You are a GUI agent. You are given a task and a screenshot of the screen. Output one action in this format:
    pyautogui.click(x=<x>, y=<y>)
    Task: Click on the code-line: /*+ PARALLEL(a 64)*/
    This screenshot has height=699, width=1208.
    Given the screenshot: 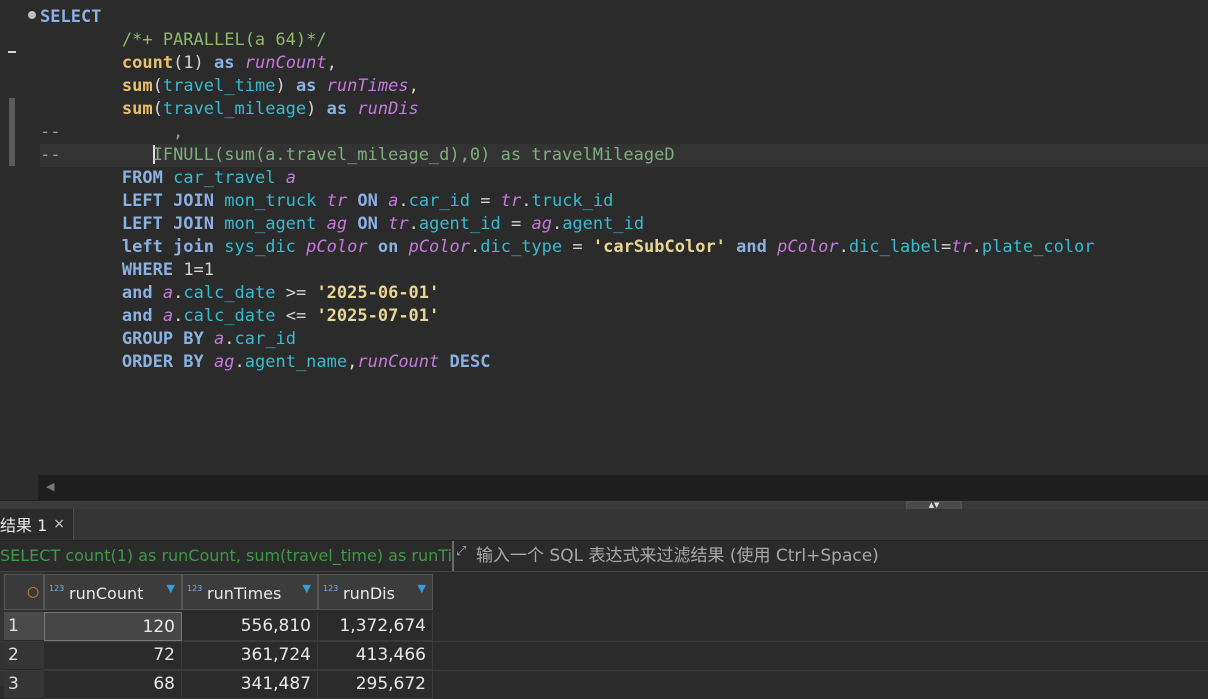 What is the action you would take?
    pyautogui.click(x=624, y=40)
    